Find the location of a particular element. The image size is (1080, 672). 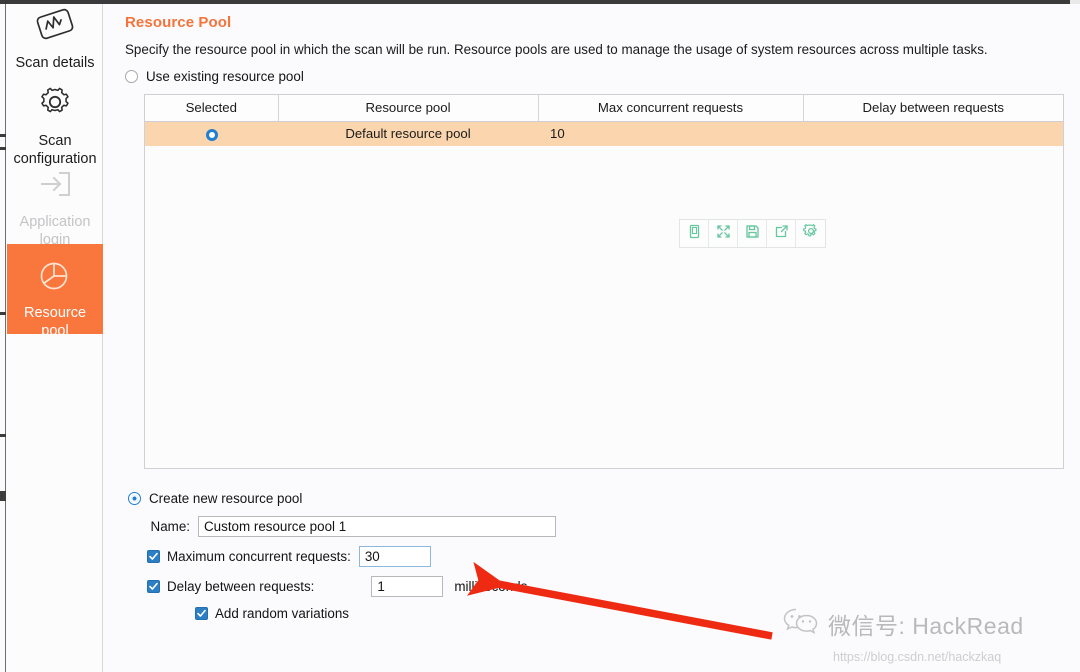

export-icon is located at coordinates (781, 234).